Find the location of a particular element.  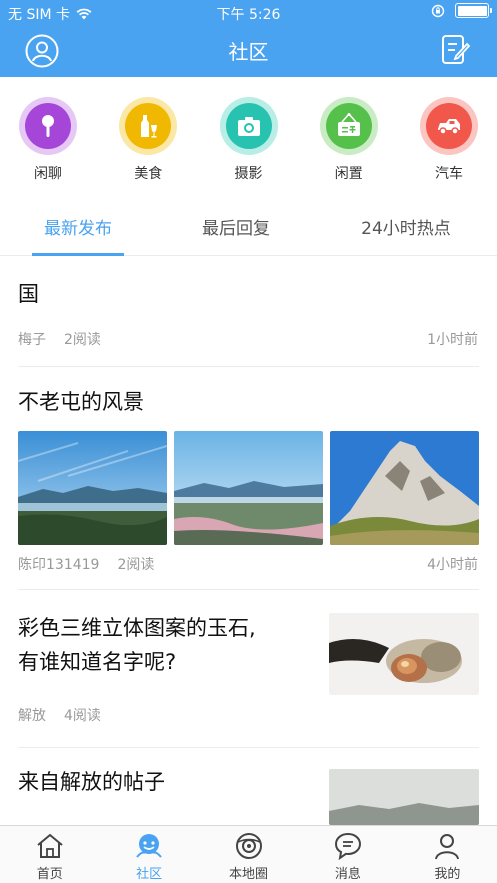

bottom-tab-local: 本地圈 is located at coordinates (248, 854).